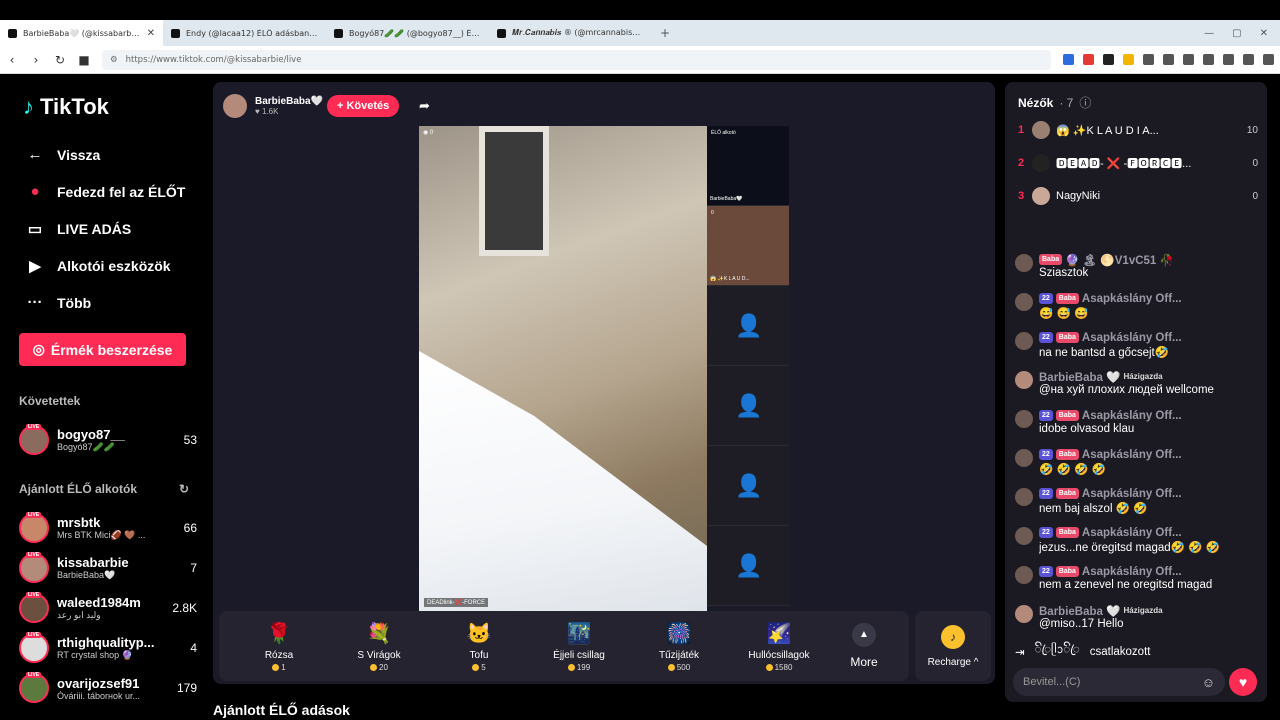  I want to click on bookmark-icon: ■, so click(84, 60).